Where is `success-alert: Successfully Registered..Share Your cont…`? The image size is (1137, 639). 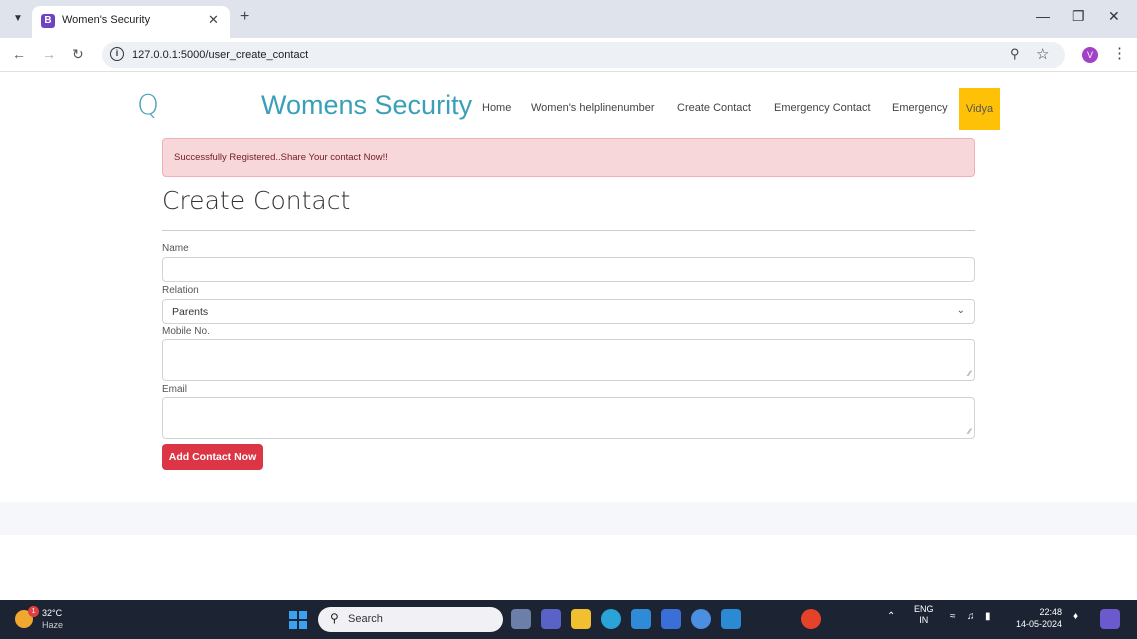 success-alert: Successfully Registered..Share Your cont… is located at coordinates (568, 157).